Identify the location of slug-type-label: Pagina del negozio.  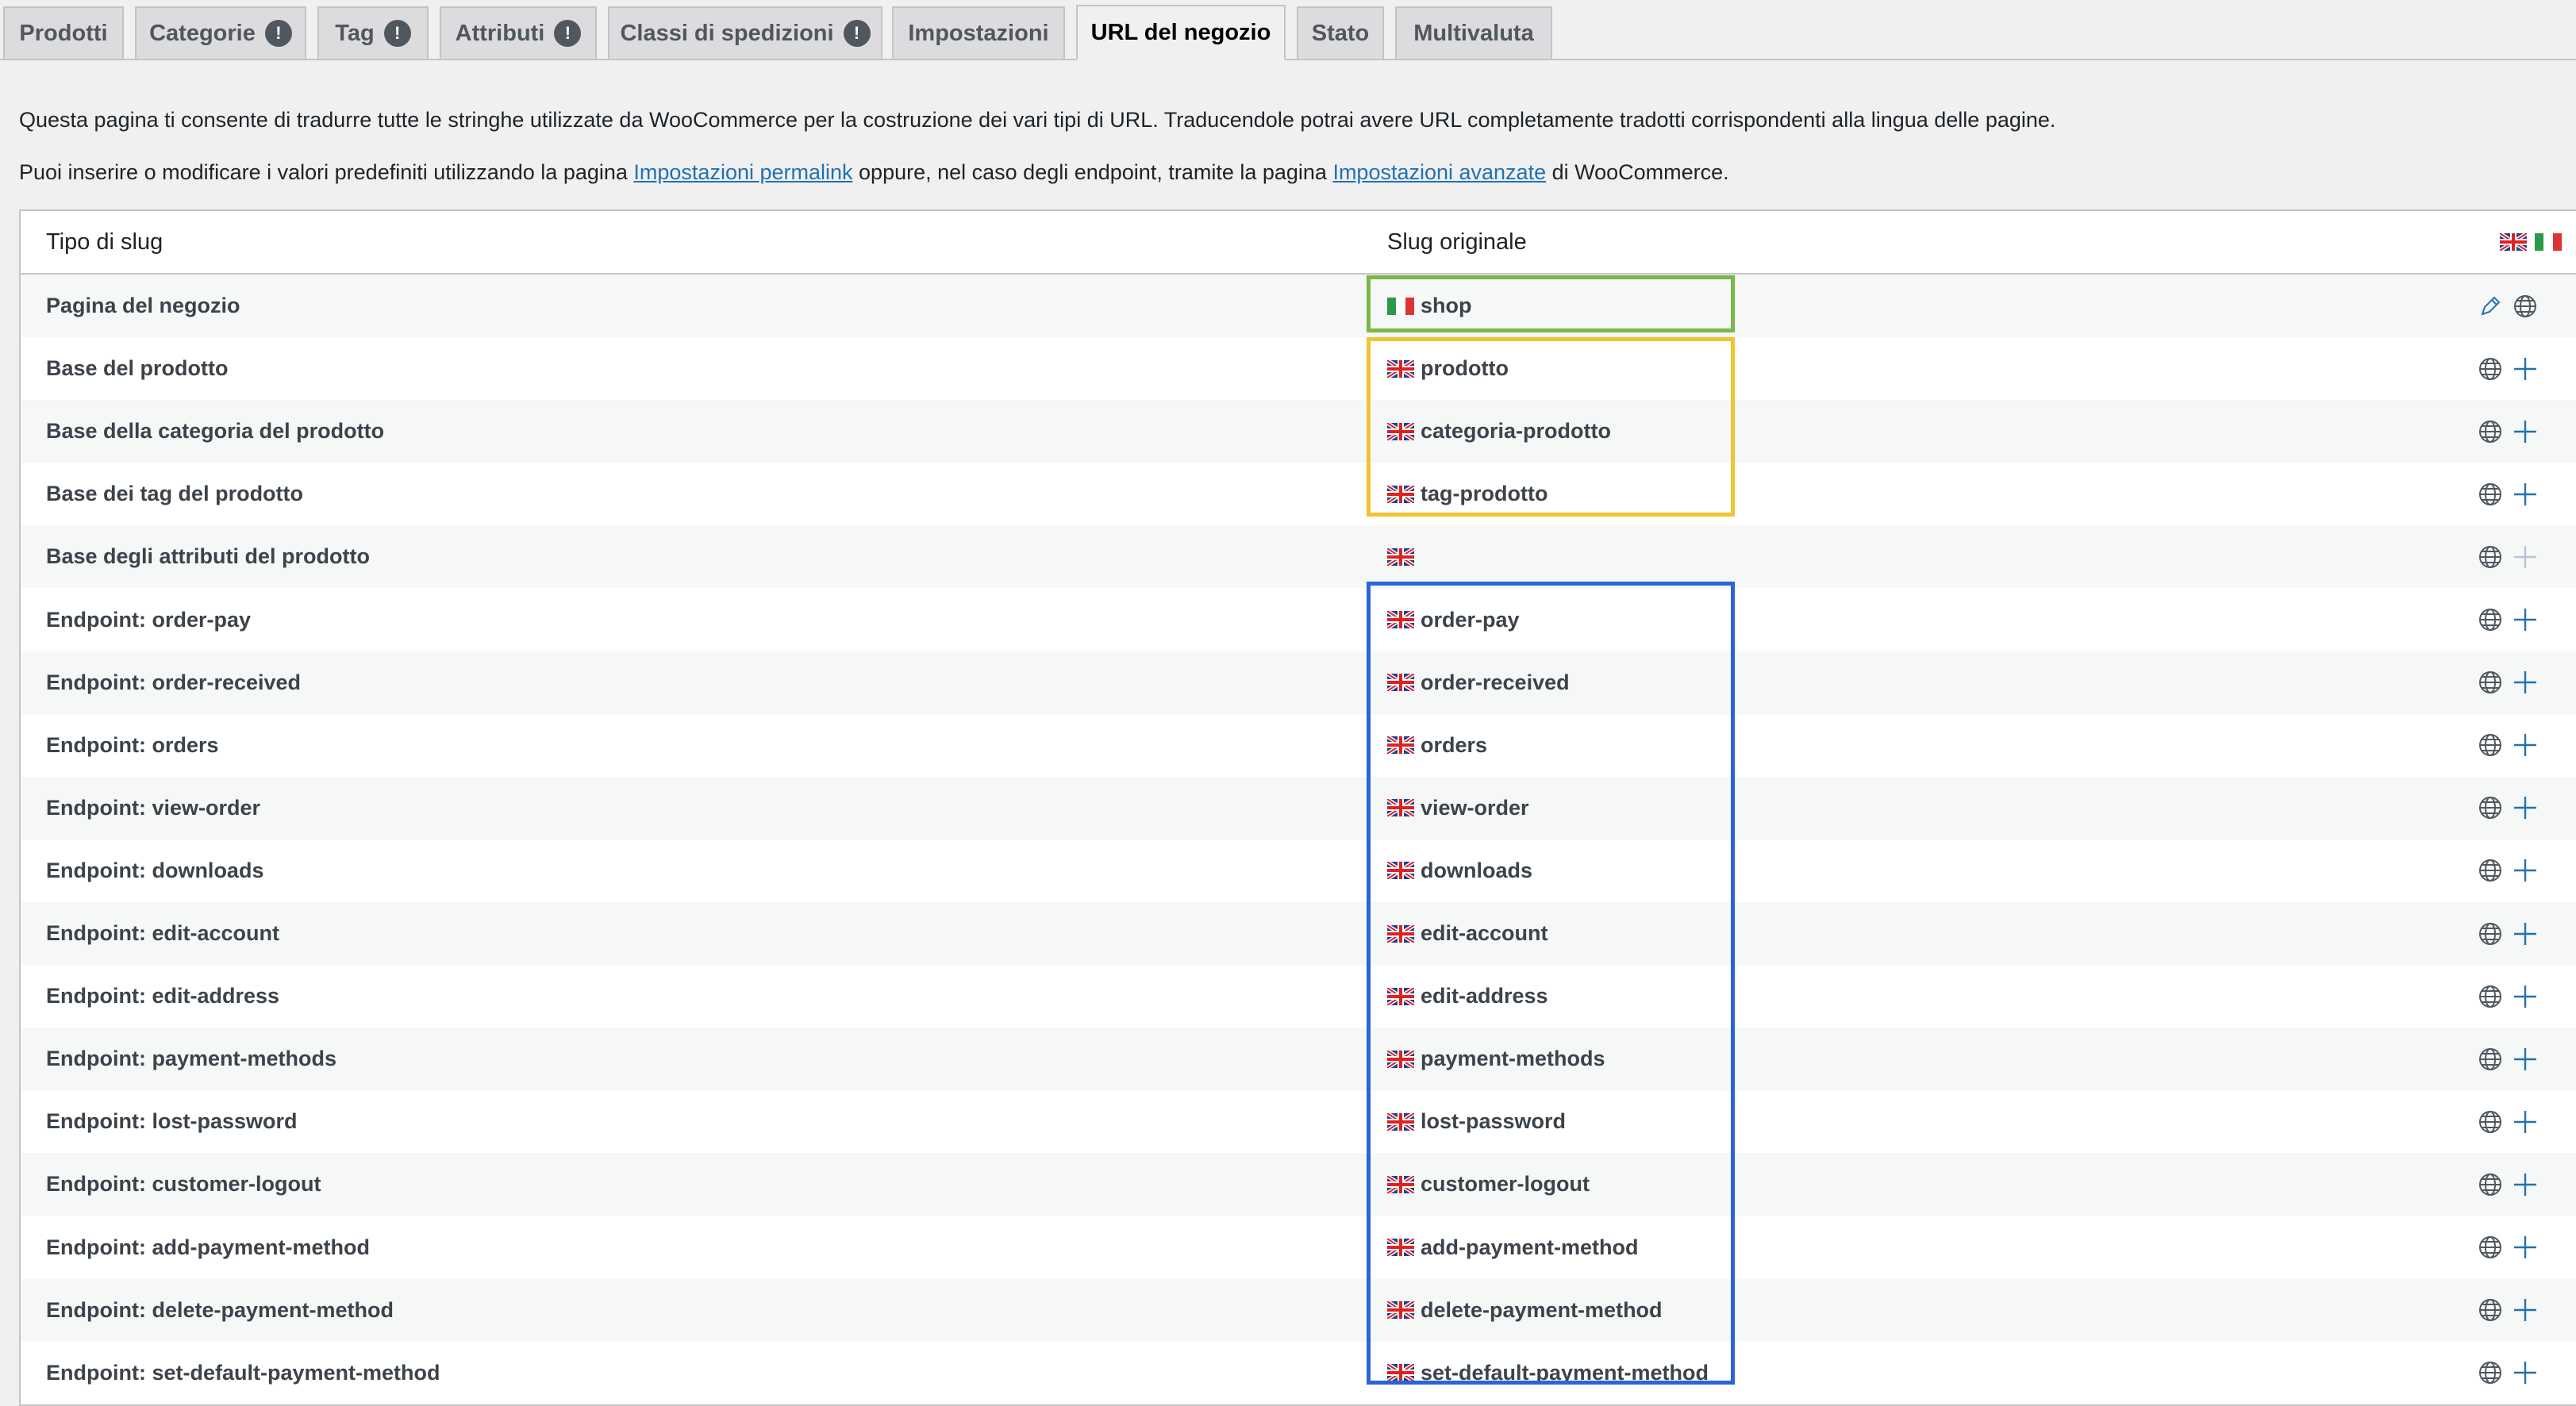
(143, 305).